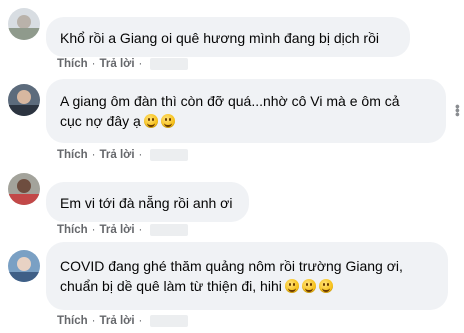 The height and width of the screenshot is (333, 464). I want to click on comment-bubble: Em vi tới đà nẵng rồi anh ơi, so click(147, 202).